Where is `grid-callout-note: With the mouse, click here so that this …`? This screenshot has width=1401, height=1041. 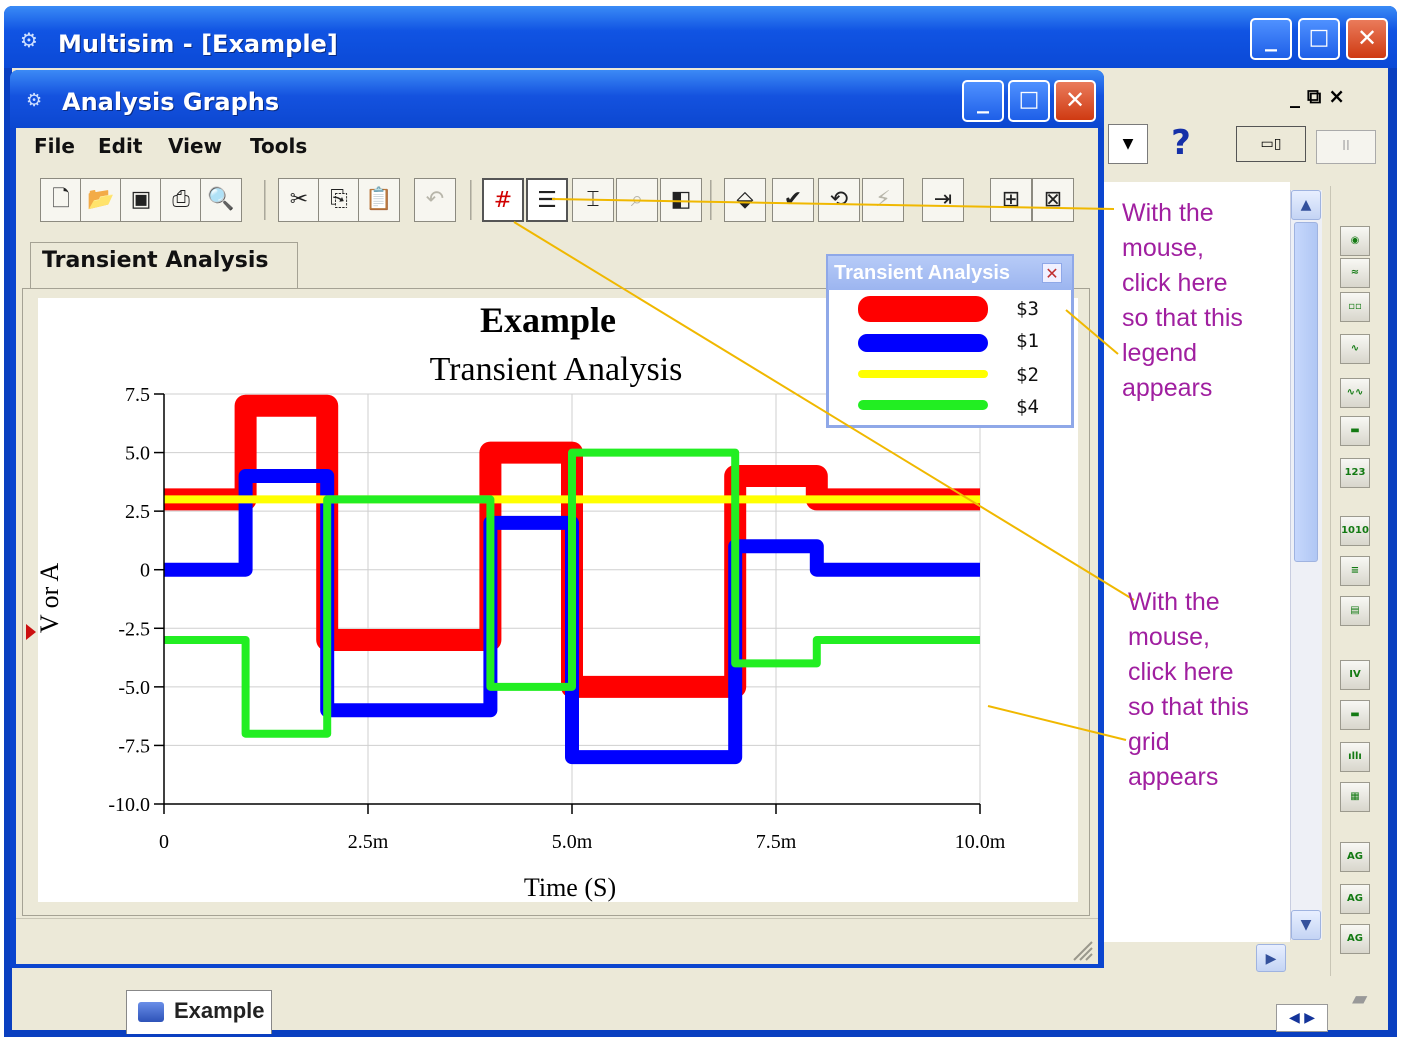 grid-callout-note: With the mouse, click here so that this … is located at coordinates (1188, 690).